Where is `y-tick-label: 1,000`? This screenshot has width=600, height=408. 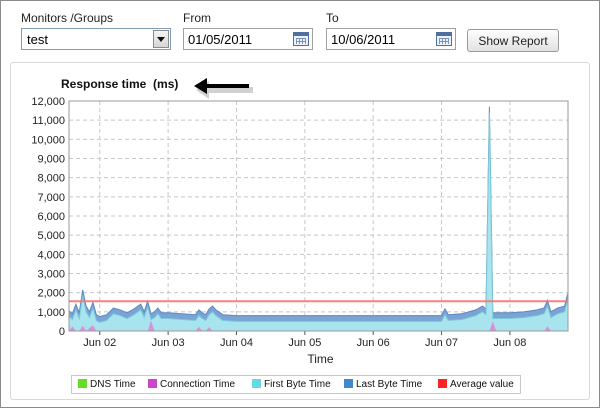
y-tick-label: 1,000 is located at coordinates (51, 313).